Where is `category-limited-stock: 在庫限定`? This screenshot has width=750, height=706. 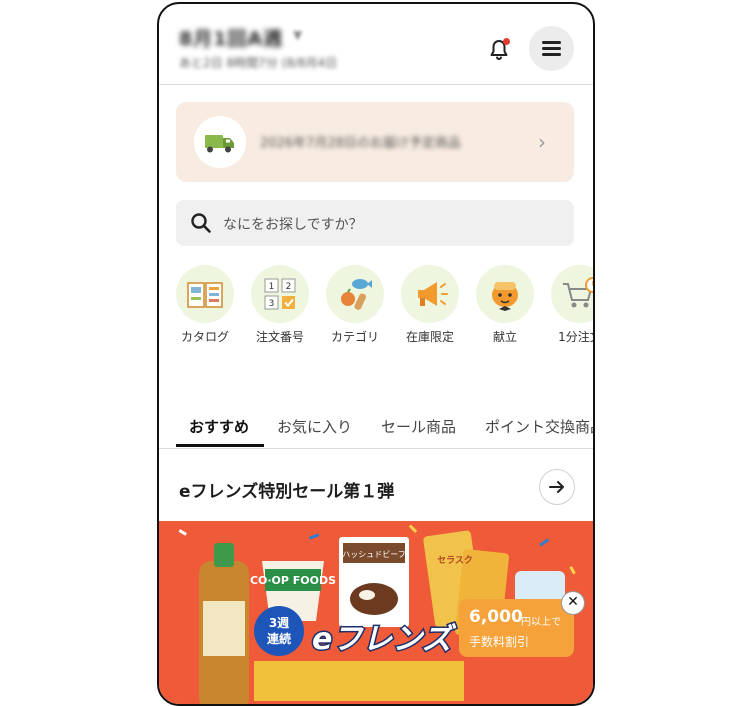 category-limited-stock: 在庫限定 is located at coordinates (430, 305).